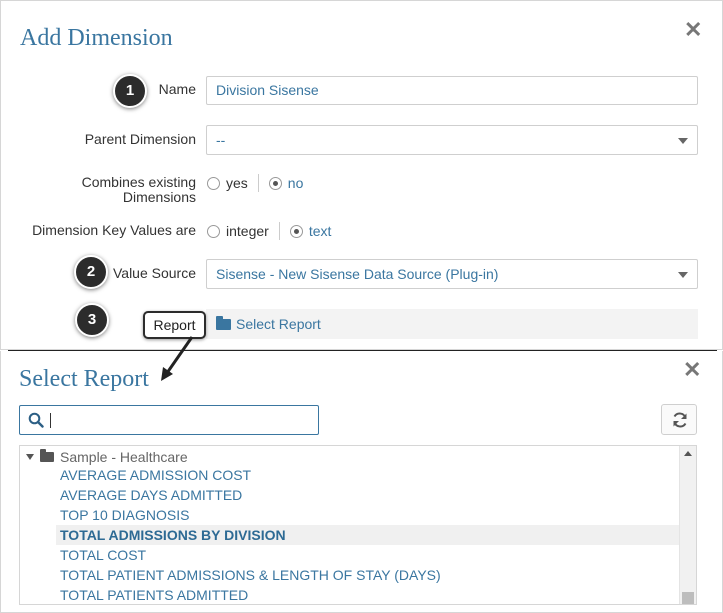 The image size is (723, 613). Describe the element at coordinates (368, 594) in the screenshot. I see `list-item: TOTAL PATIENTS ADMITTED` at that location.